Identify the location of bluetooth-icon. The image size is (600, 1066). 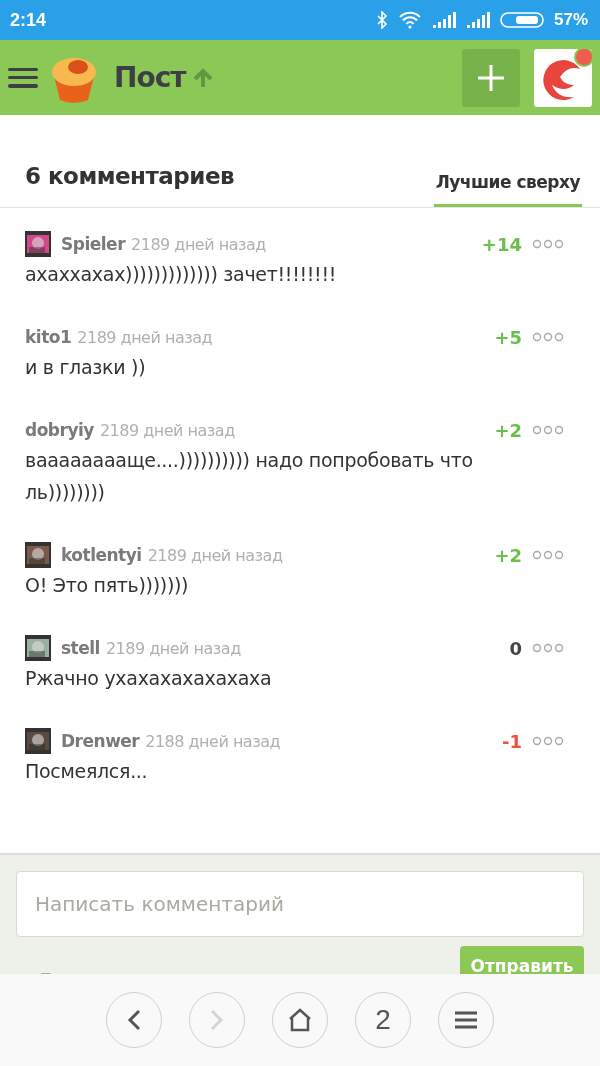
(381, 20).